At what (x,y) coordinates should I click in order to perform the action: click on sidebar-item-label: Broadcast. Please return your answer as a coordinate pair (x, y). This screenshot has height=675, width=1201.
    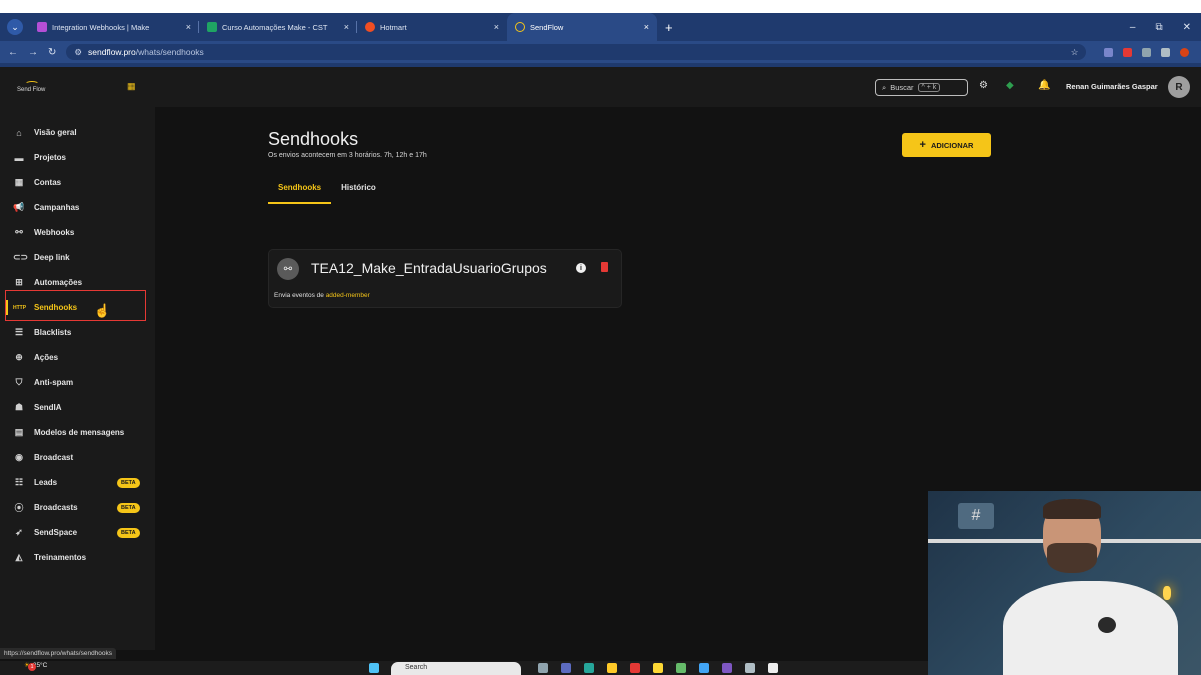
    Looking at the image, I should click on (54, 457).